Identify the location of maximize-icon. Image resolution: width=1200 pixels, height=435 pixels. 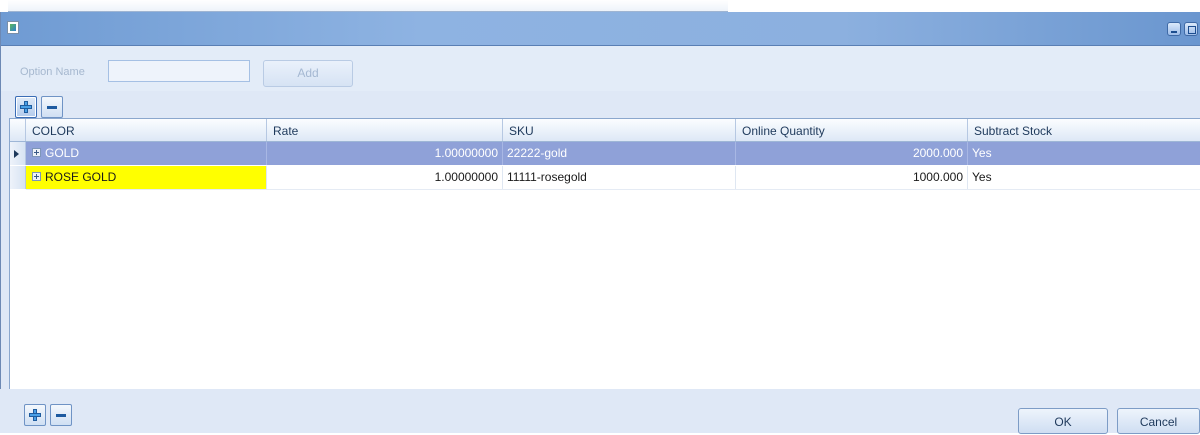
(1191, 29).